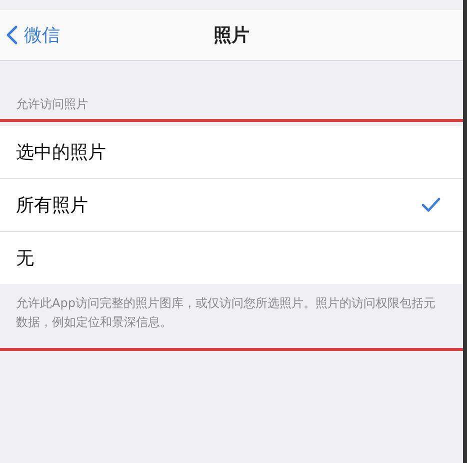 This screenshot has height=463, width=467. Describe the element at coordinates (52, 205) in the screenshot. I see `option-label: 所有照片` at that location.